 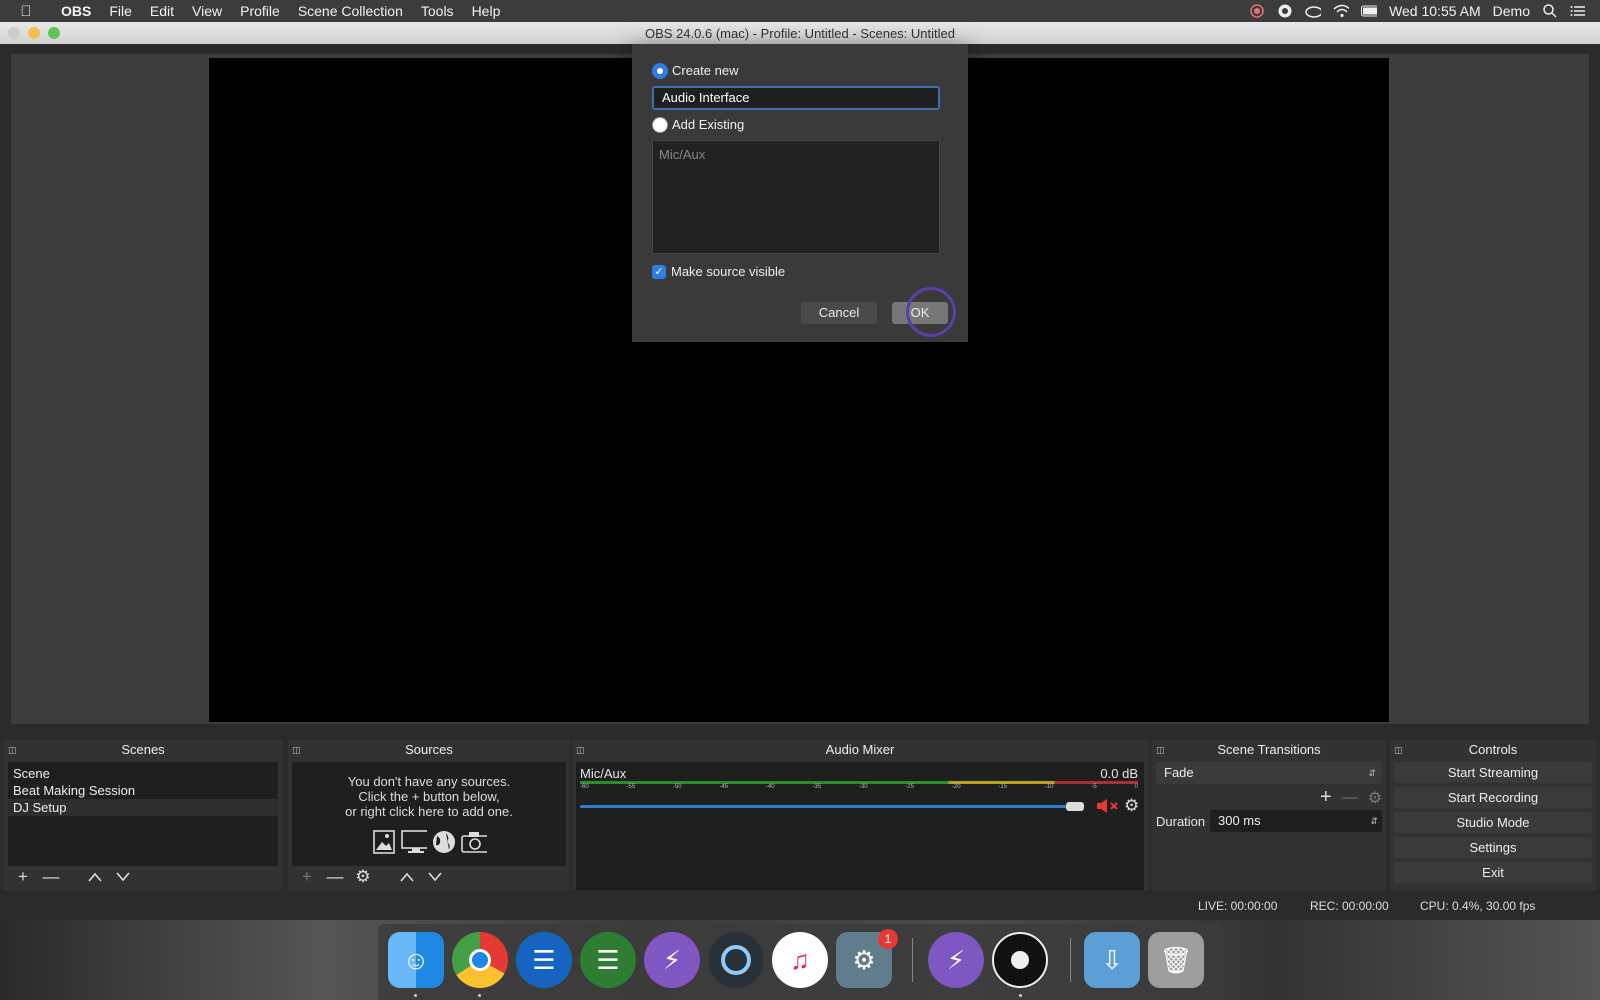 What do you see at coordinates (143, 773) in the screenshot?
I see `scene-item: Scene` at bounding box center [143, 773].